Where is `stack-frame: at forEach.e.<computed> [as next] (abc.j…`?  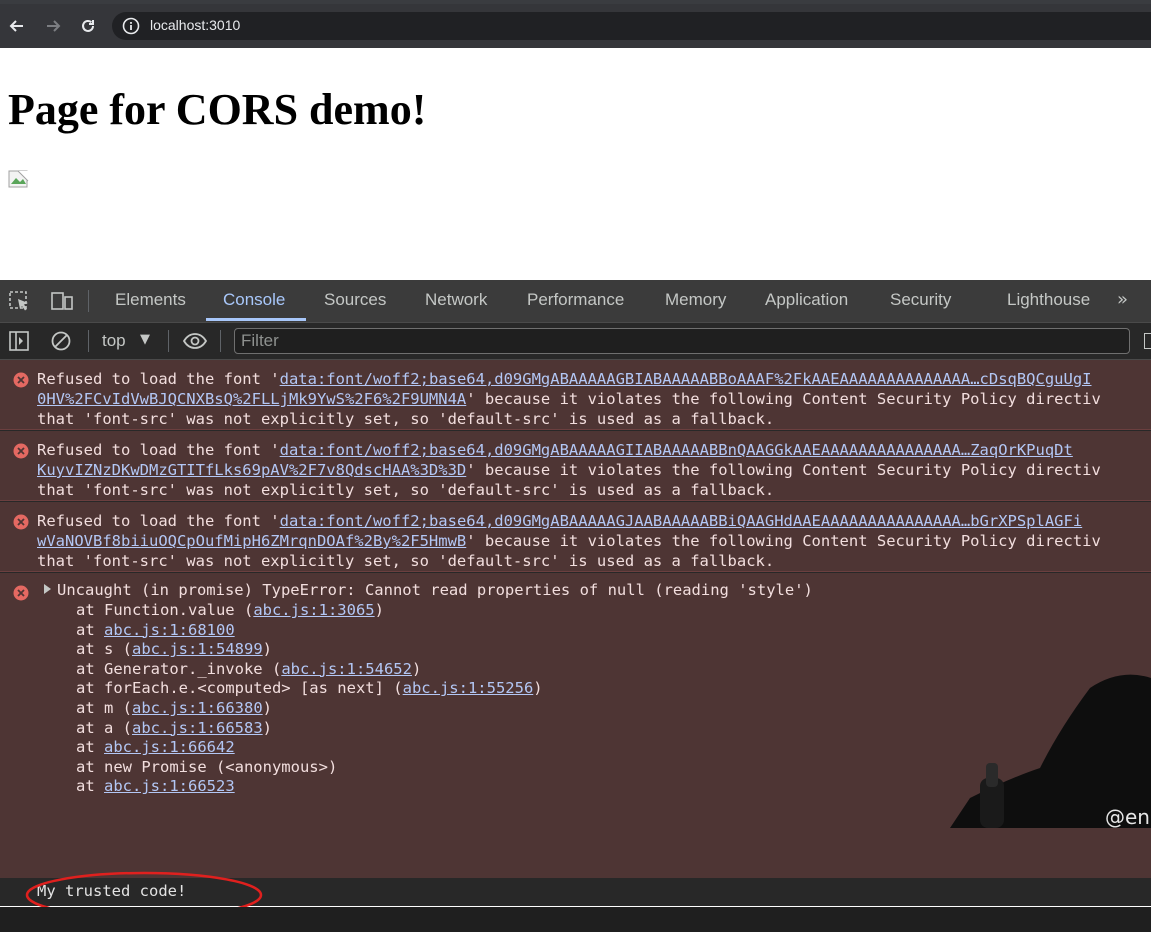
stack-frame: at forEach.e.<computed> [as next] (abc.j… is located at coordinates (309, 689).